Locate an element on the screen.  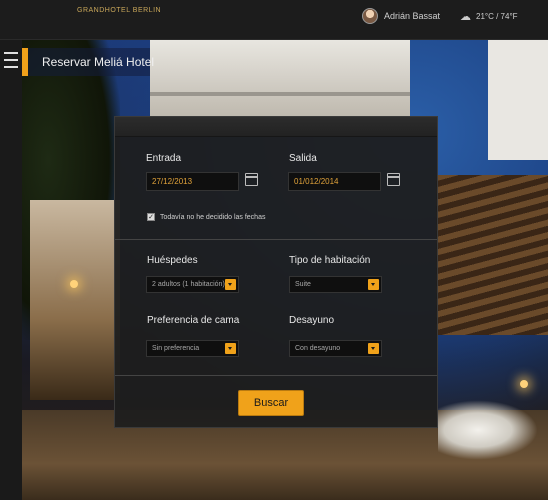
checkout-label: Salida is located at coordinates (303, 158).